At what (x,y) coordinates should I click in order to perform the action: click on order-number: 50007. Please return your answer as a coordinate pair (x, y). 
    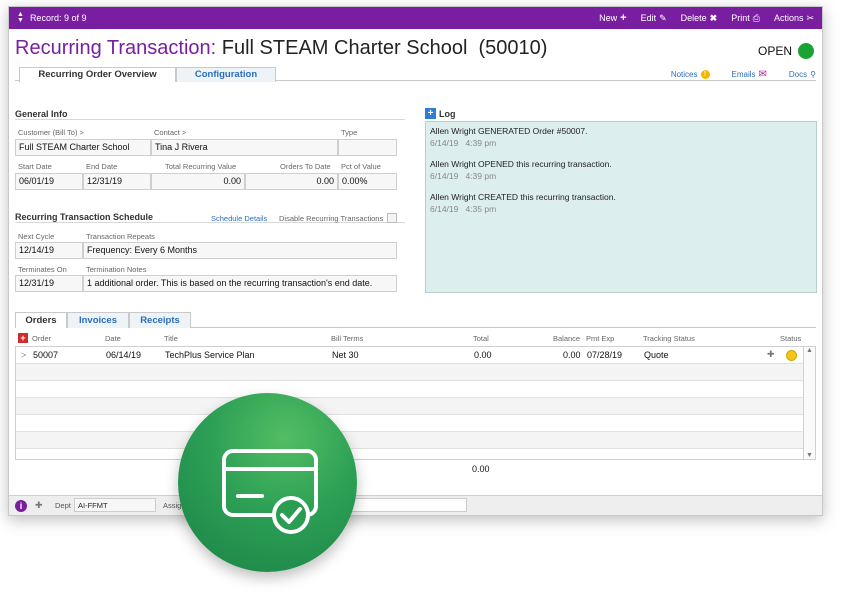
    Looking at the image, I should click on (45, 355).